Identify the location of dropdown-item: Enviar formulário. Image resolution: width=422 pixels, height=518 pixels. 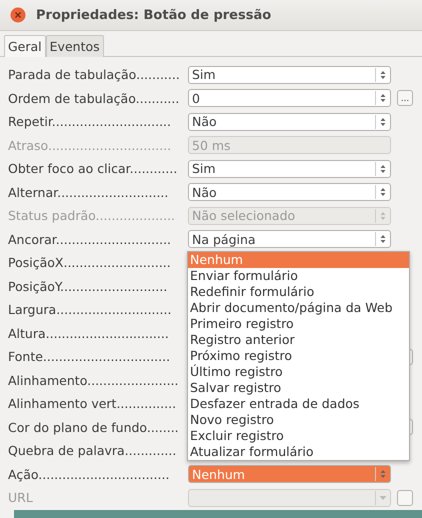
(298, 276).